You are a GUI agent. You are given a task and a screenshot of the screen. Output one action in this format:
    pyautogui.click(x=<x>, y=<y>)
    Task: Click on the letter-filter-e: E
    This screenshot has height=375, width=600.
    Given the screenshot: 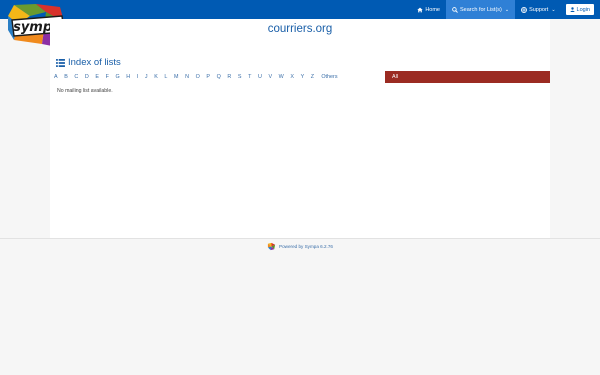 What is the action you would take?
    pyautogui.click(x=97, y=77)
    